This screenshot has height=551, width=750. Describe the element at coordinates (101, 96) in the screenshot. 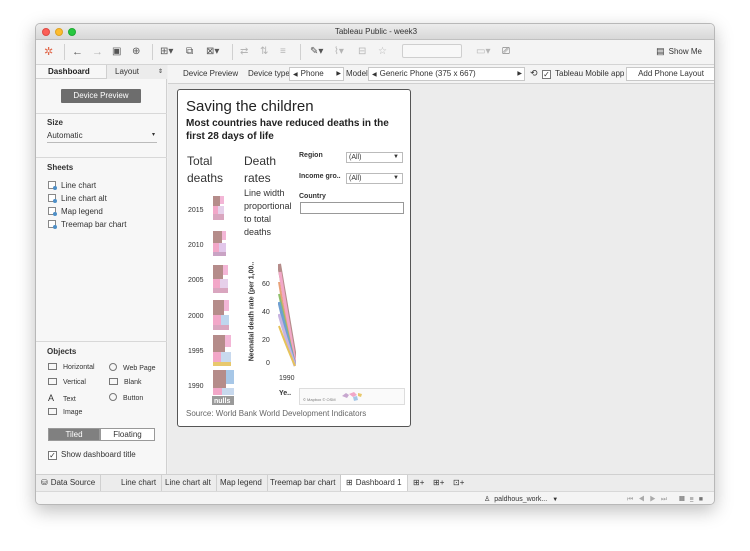

I see `device-preview-button: Device Preview` at that location.